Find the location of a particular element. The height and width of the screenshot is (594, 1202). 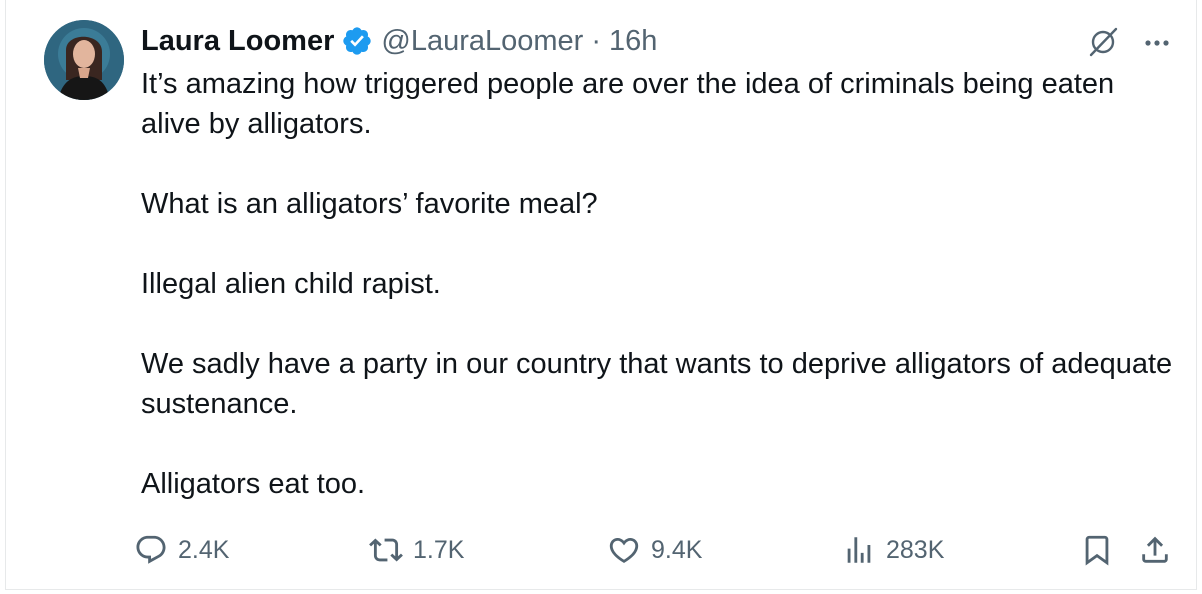

bookmark-icon is located at coordinates (1097, 550).